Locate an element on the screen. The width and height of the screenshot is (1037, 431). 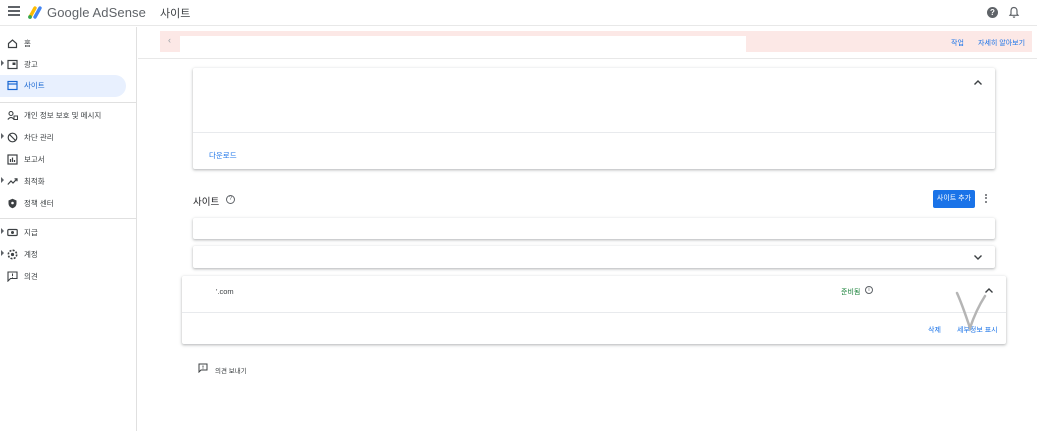
ads-icon is located at coordinates (12, 64).